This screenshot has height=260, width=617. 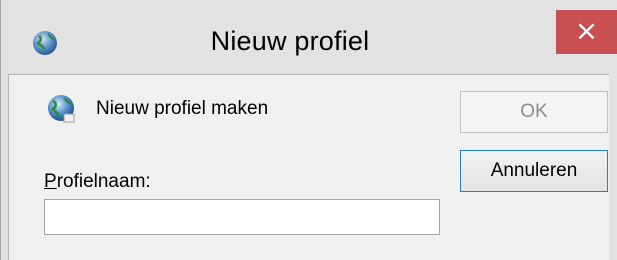 I want to click on profile-name-label: Profielnaam:, so click(x=97, y=182).